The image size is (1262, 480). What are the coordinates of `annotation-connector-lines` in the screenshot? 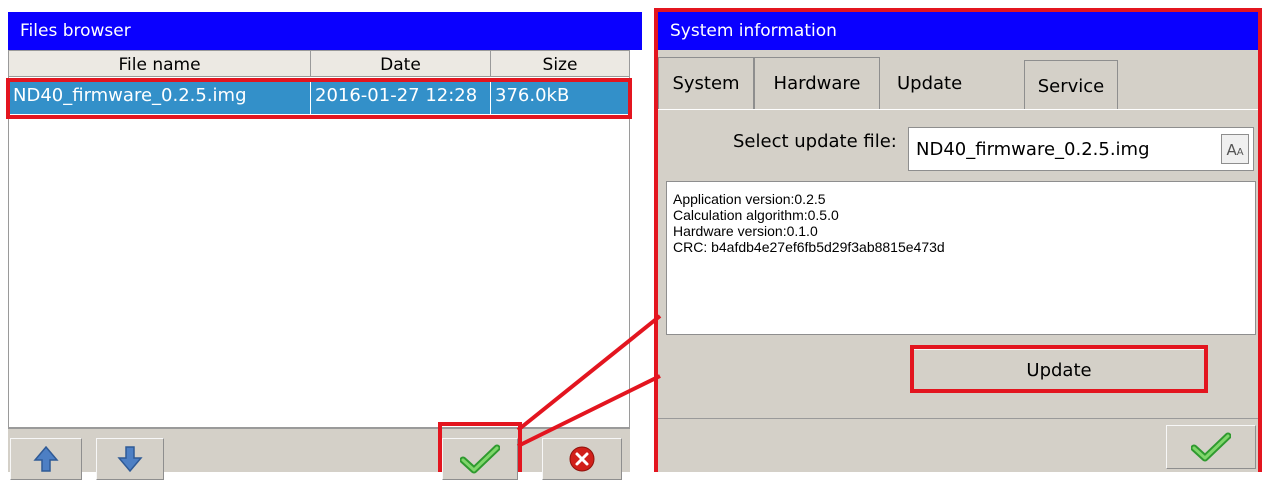 It's located at (589, 381).